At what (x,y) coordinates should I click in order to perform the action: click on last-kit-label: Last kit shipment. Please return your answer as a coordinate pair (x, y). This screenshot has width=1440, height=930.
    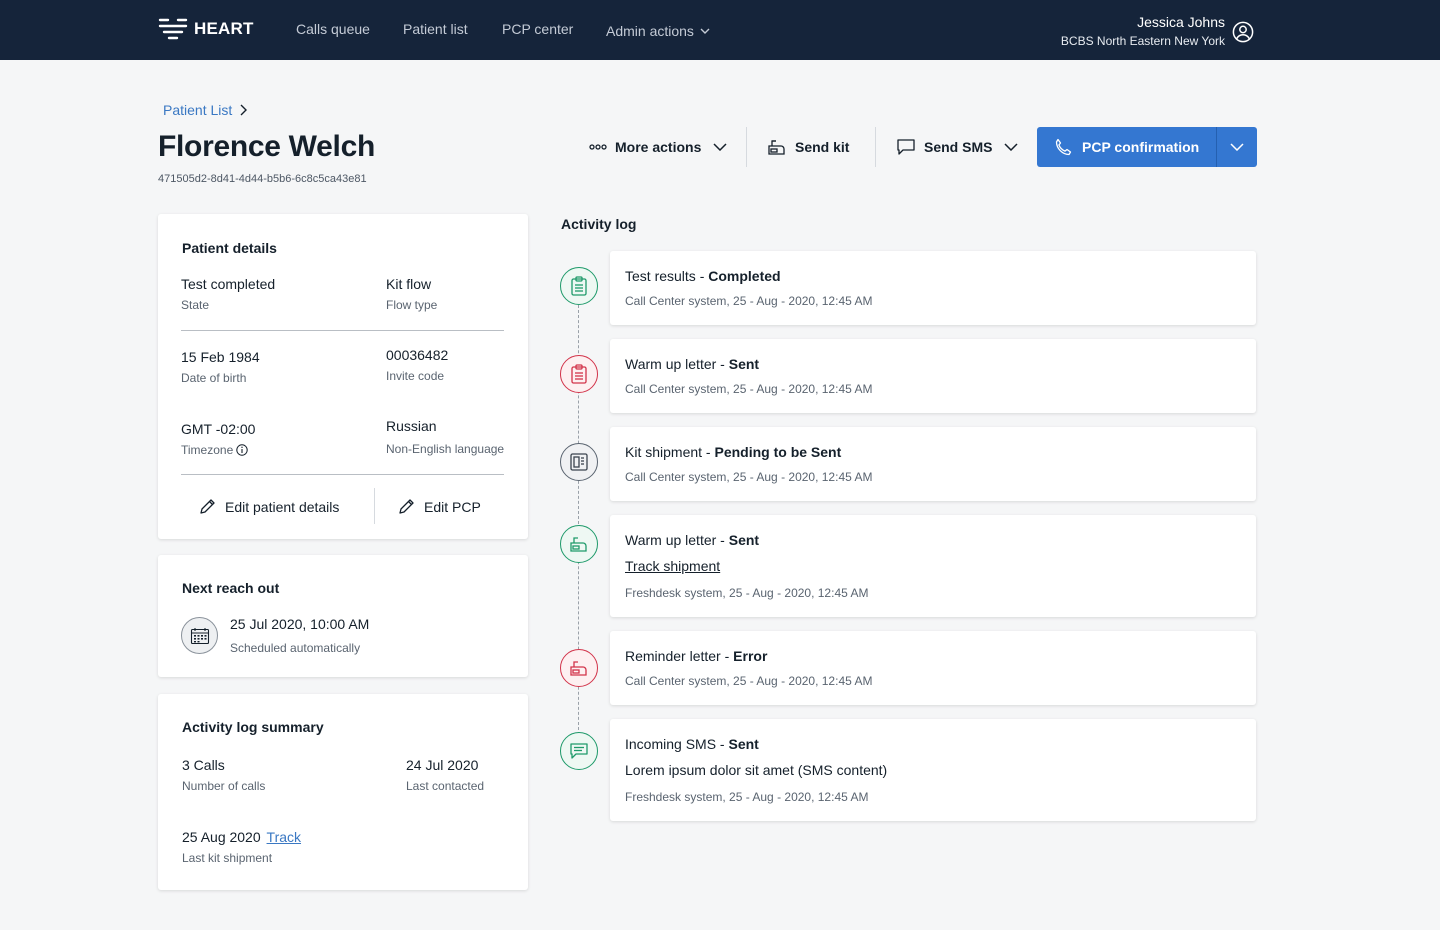
    Looking at the image, I should click on (227, 858).